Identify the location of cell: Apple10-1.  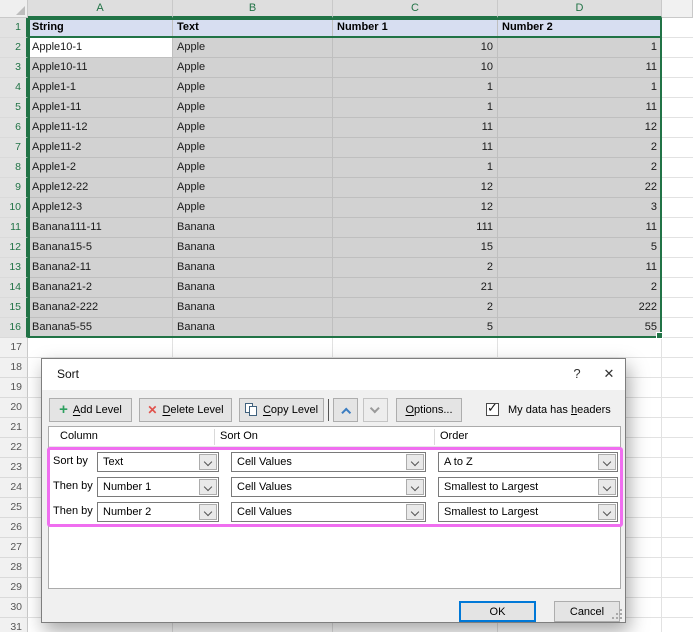
(100, 48).